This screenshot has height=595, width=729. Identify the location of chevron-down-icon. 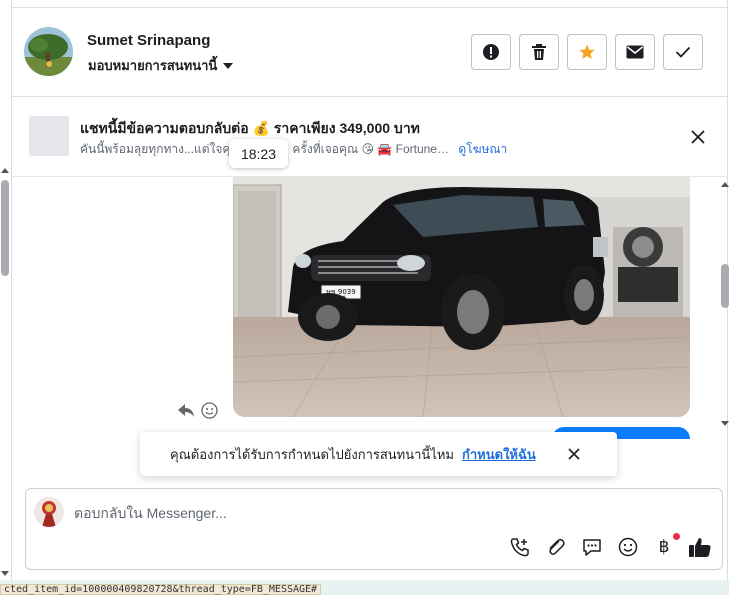
(228, 65).